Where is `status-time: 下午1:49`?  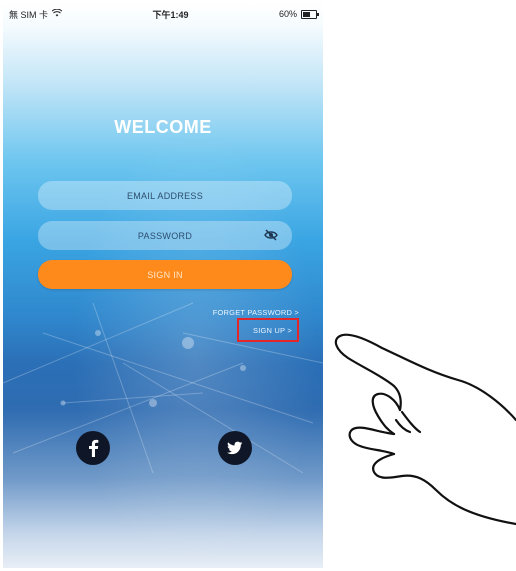
status-time: 下午1:49 is located at coordinates (170, 14).